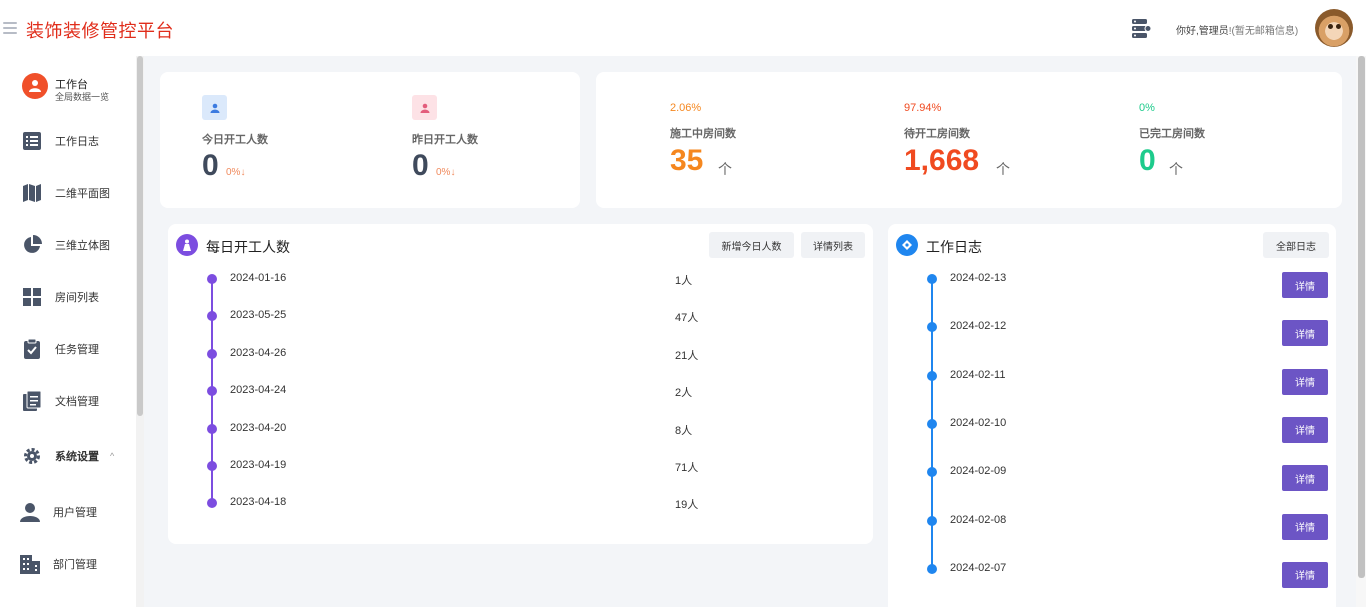 The width and height of the screenshot is (1366, 607). Describe the element at coordinates (725, 169) in the screenshot. I see `in-progress-unit: 个` at that location.